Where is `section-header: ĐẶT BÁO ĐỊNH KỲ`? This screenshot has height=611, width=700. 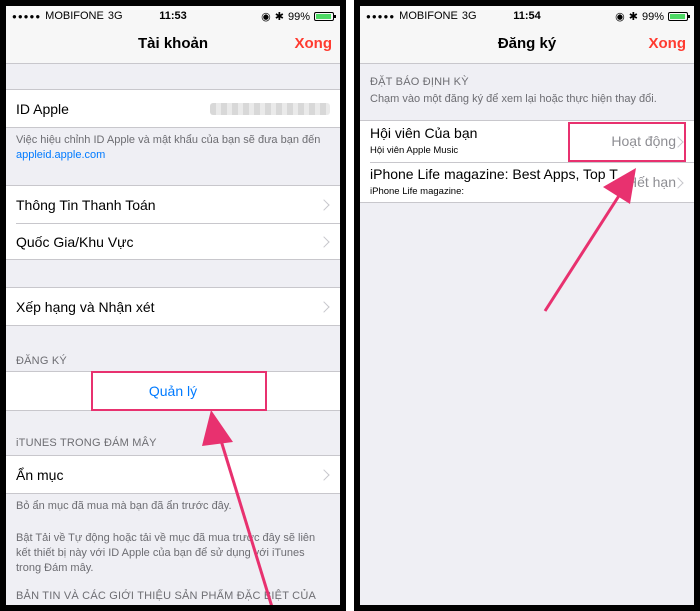 section-header: ĐẶT BÁO ĐỊNH KỲ is located at coordinates (419, 82).